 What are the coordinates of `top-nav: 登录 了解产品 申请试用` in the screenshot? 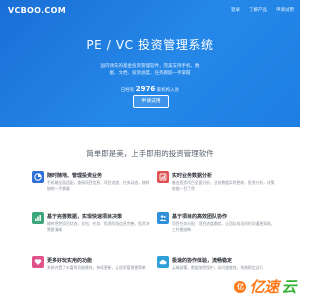 It's located at (262, 10).